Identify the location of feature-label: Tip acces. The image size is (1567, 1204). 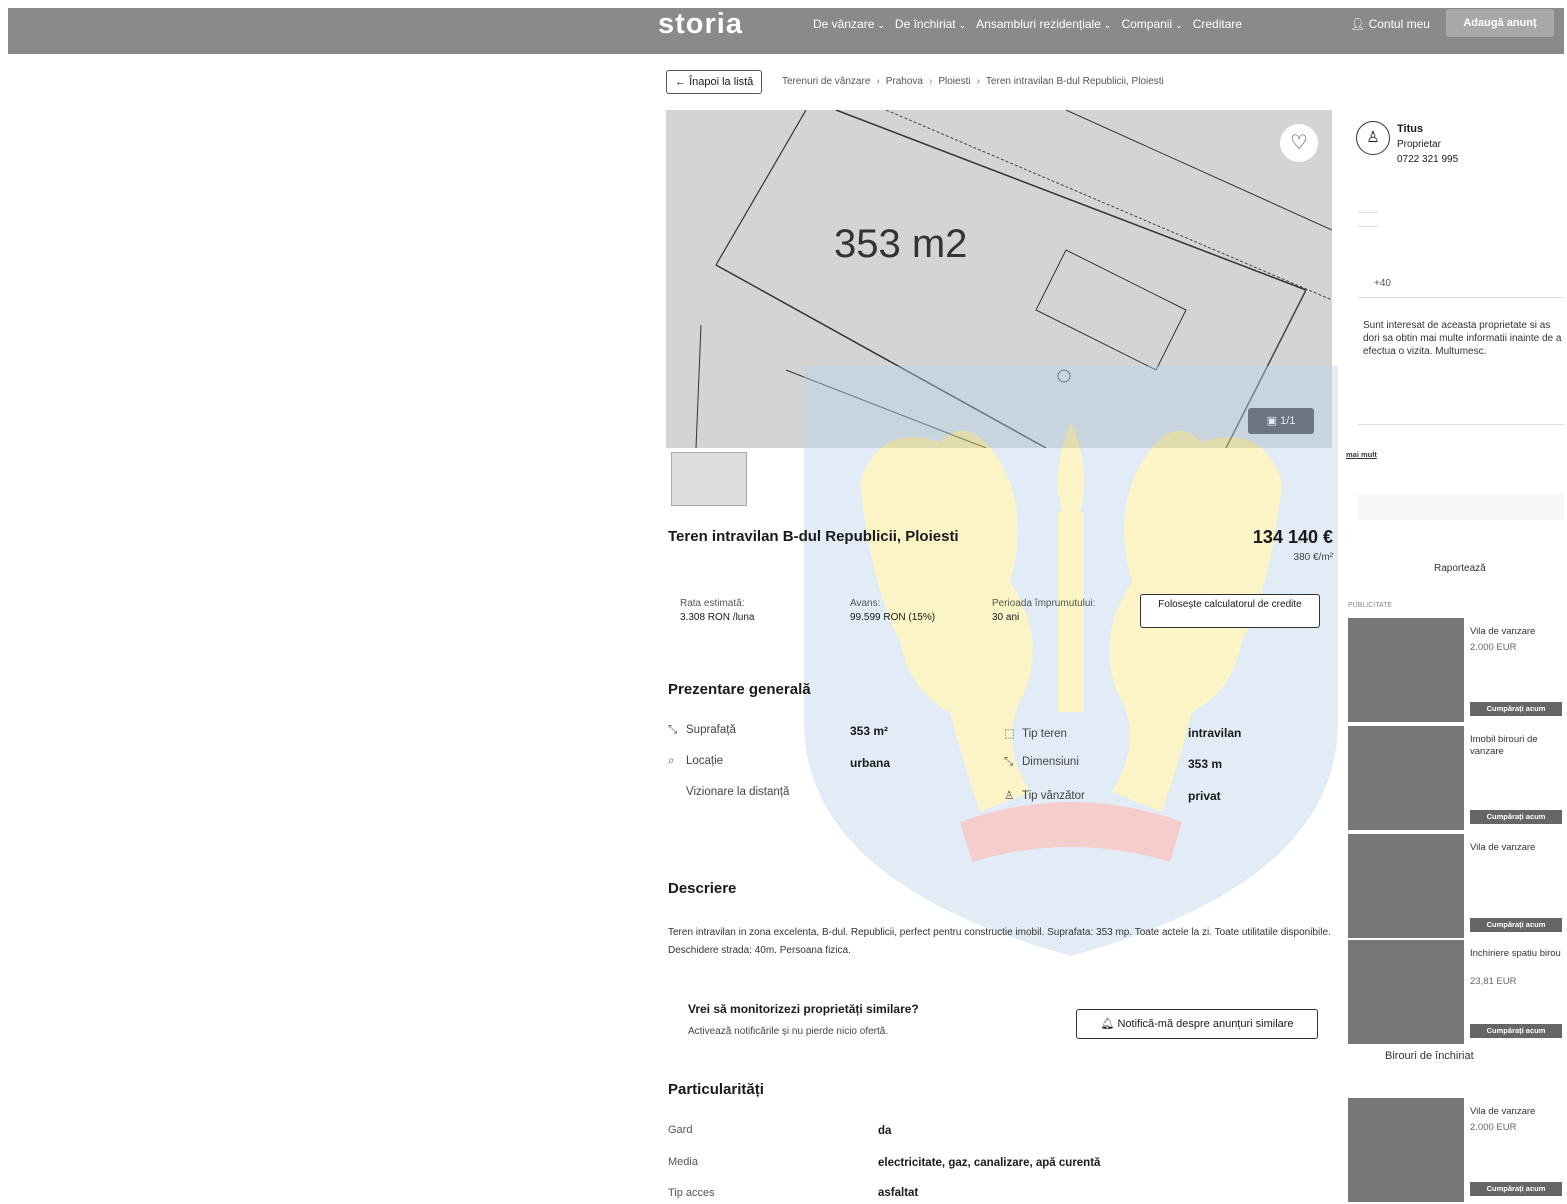
(691, 1193).